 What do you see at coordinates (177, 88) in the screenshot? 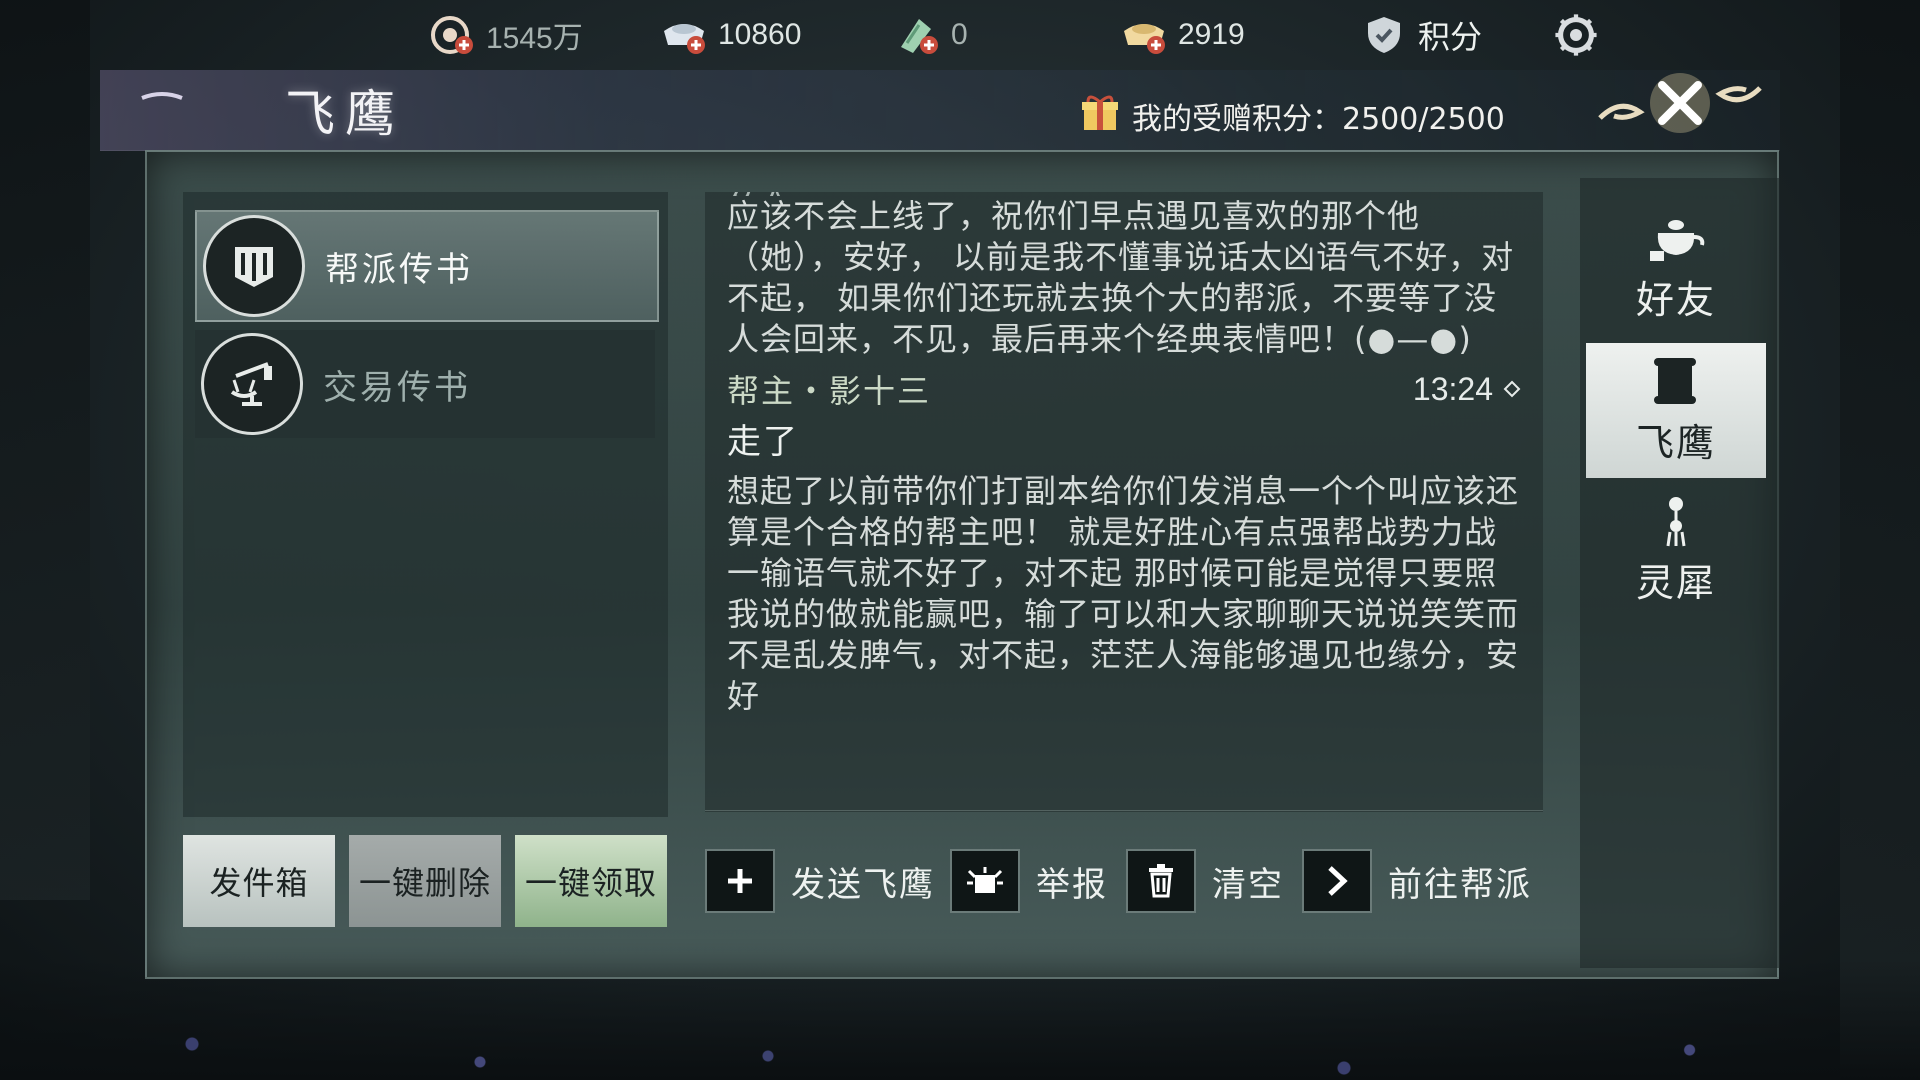
I see `crescent-moon-logo` at bounding box center [177, 88].